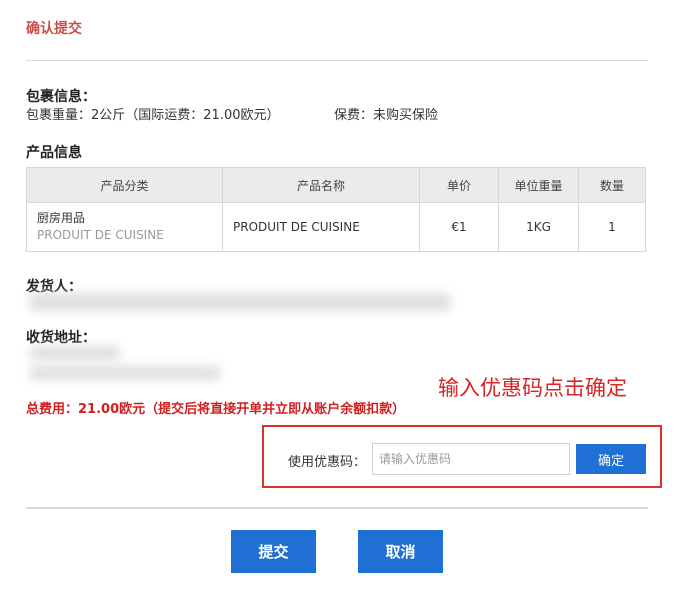  Describe the element at coordinates (124, 185) in the screenshot. I see `column-header-category: 产品分类` at that location.